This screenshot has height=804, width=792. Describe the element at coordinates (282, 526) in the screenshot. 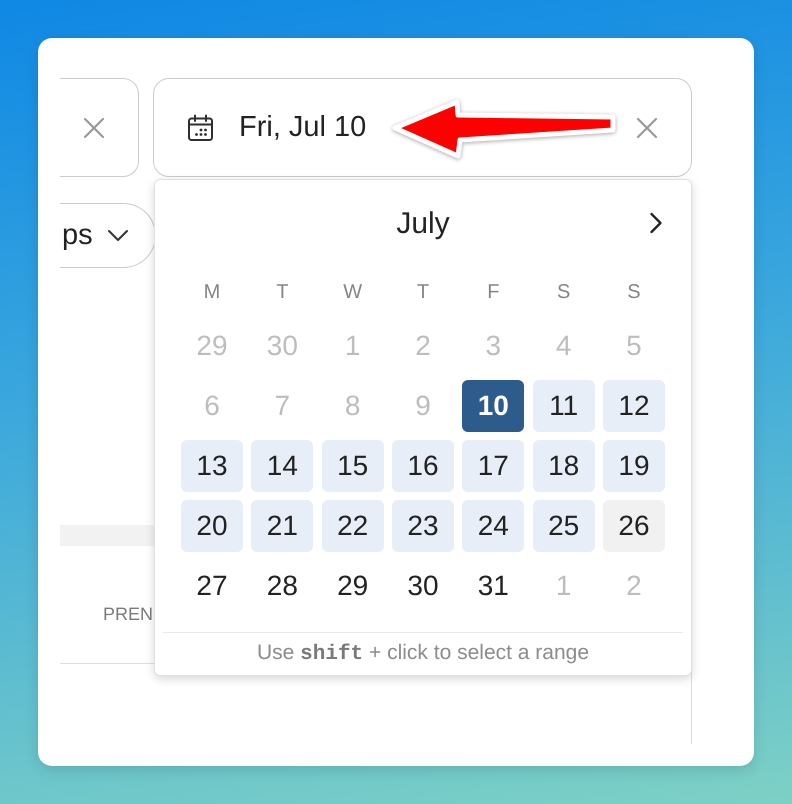

I see `day-cell: 21` at that location.